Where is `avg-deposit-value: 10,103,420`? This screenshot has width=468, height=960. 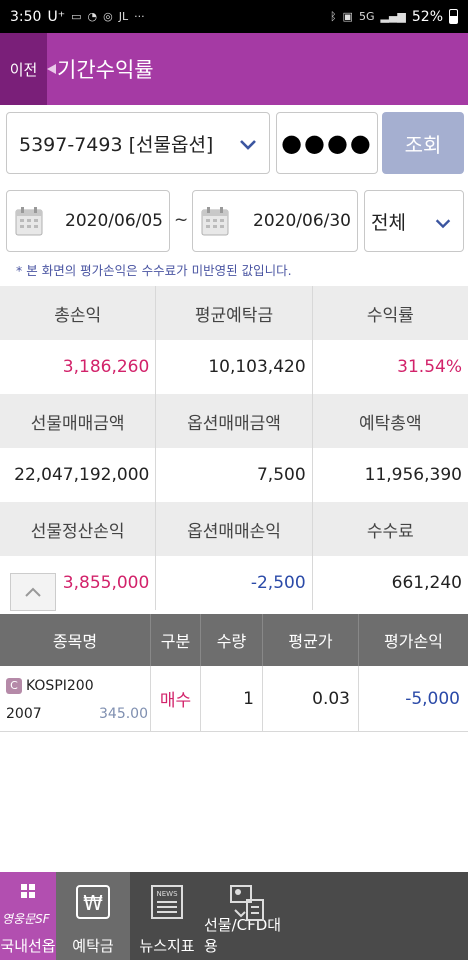
avg-deposit-value: 10,103,420 is located at coordinates (234, 367).